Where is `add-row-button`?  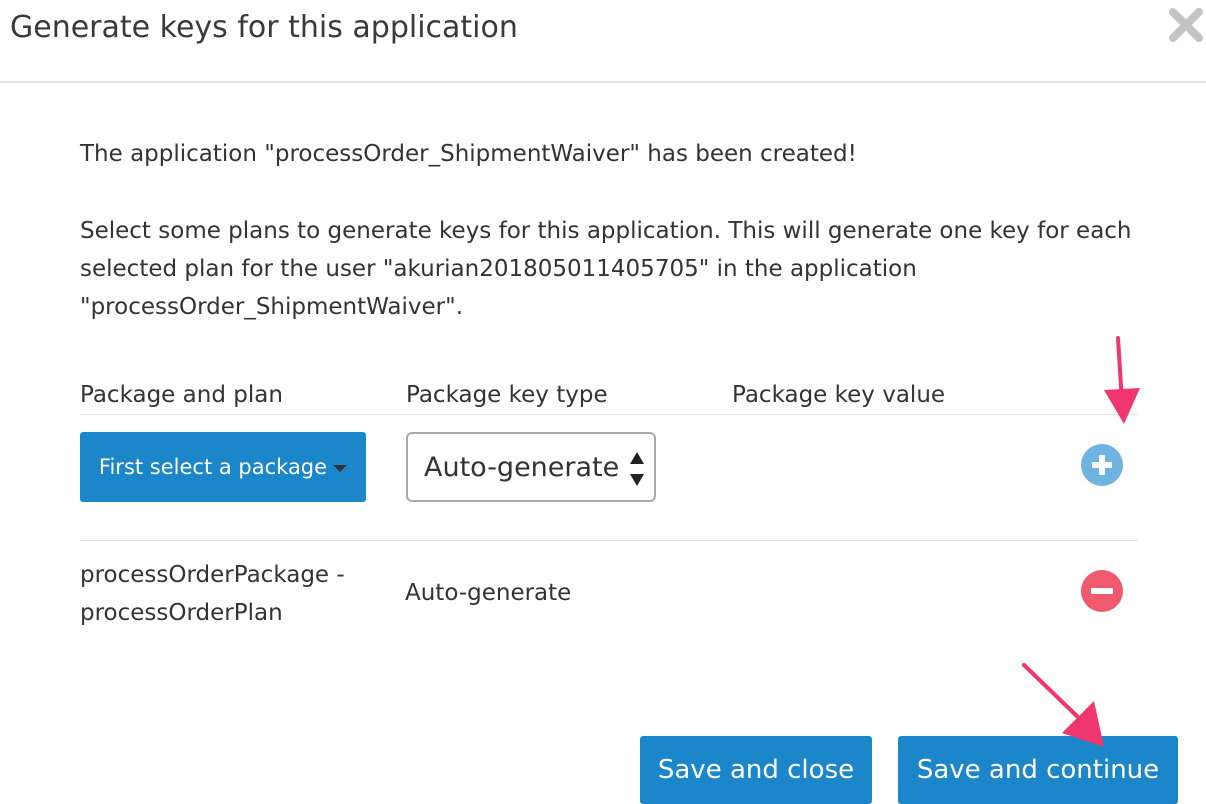
add-row-button is located at coordinates (1102, 465).